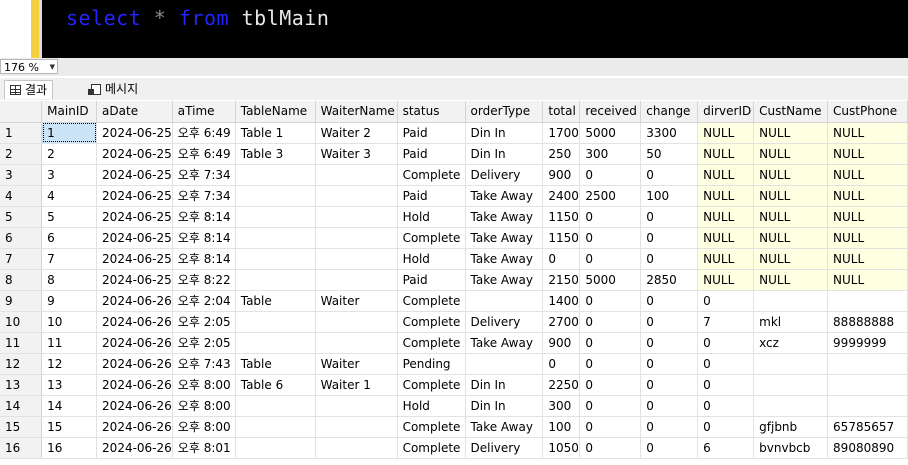  I want to click on tab-results: 결과, so click(29, 89).